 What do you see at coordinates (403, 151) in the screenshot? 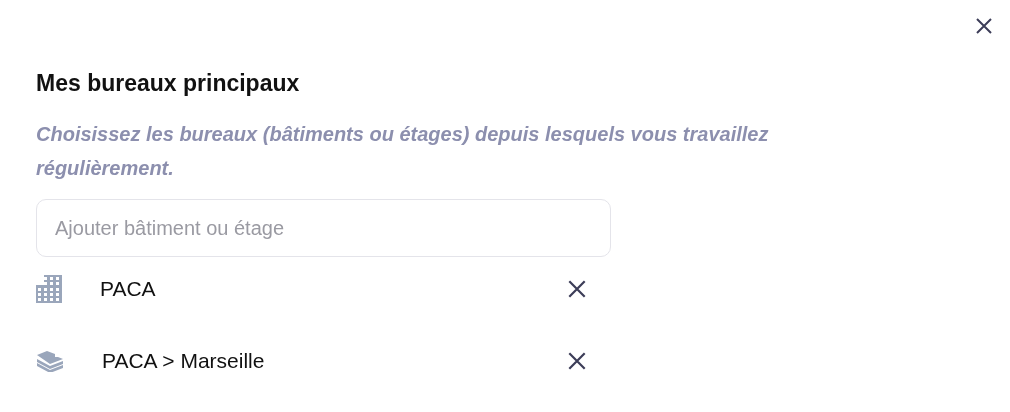
I see `description: Choisissez les bureaux (bâtiments ou étages) depuis lesquels vous travaillez régulièrement.` at bounding box center [403, 151].